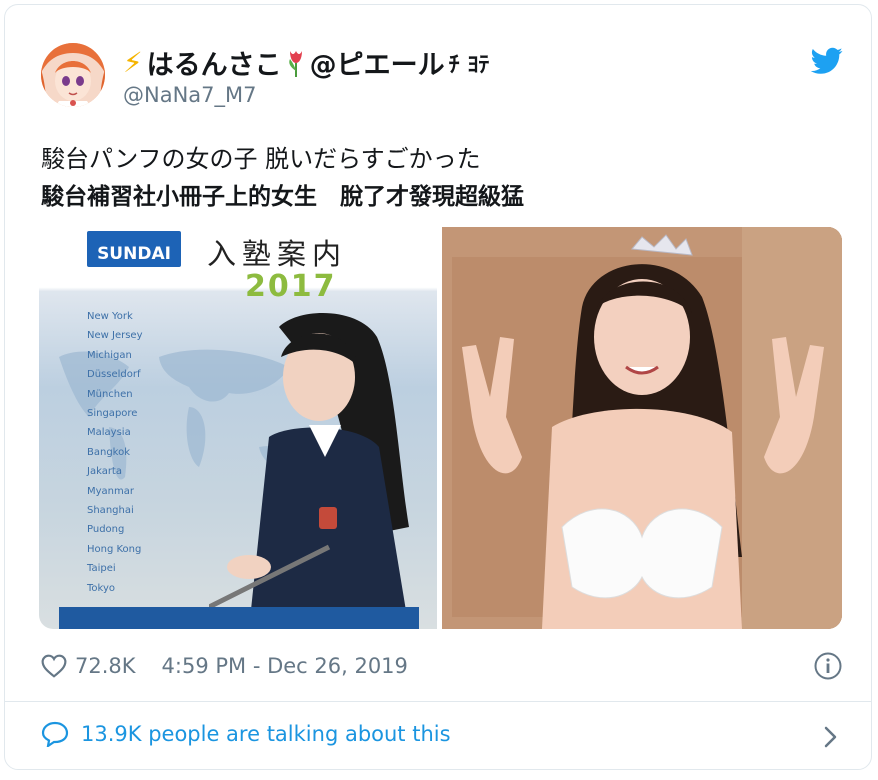  Describe the element at coordinates (115, 336) in the screenshot. I see `city-item: New Jersey` at that location.